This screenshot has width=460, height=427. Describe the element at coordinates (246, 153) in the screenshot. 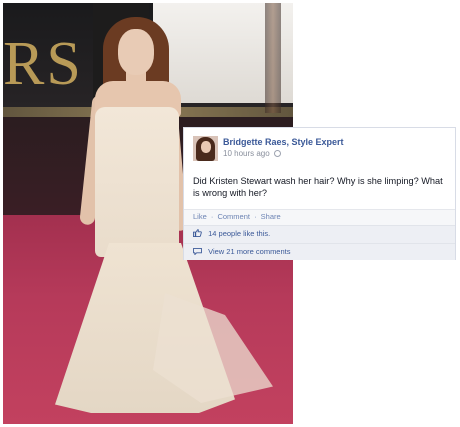

I see `timestamp-text: 10 hours ago` at that location.